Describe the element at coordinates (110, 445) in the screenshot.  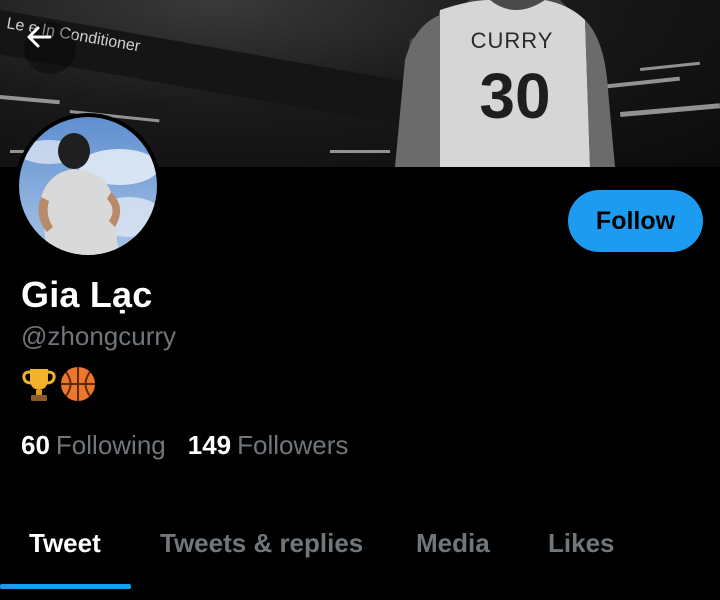
I see `following-label: Following` at that location.